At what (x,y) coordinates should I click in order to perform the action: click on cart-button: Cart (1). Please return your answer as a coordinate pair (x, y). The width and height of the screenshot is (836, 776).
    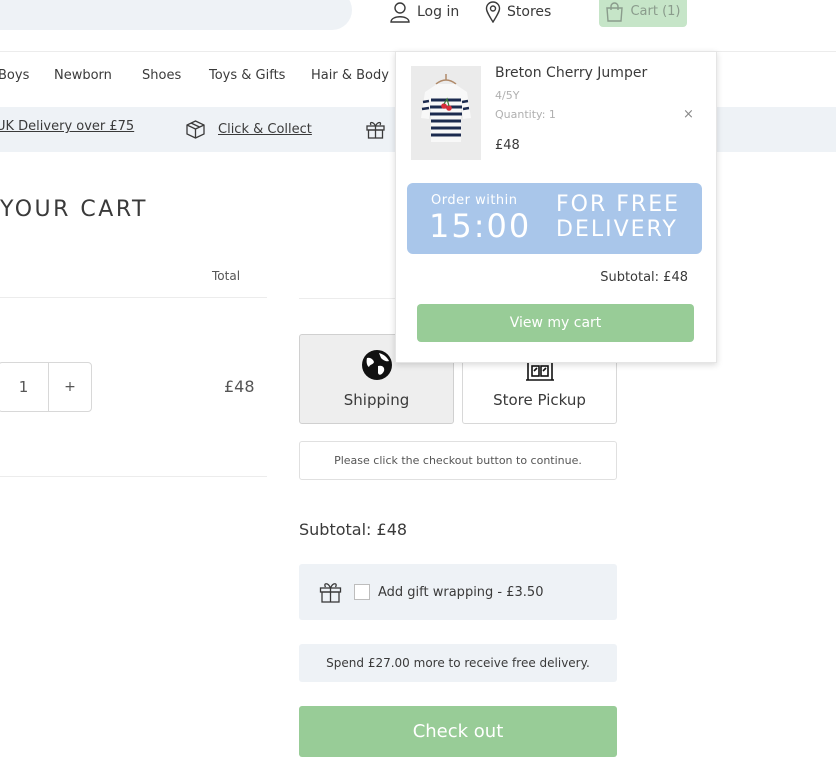
    Looking at the image, I should click on (643, 13).